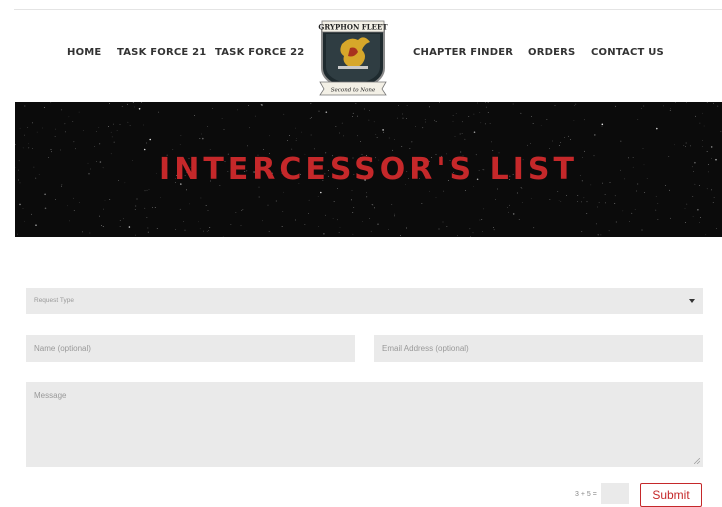 This screenshot has width=722, height=507. I want to click on nav-orders: ORDERS, so click(551, 52).